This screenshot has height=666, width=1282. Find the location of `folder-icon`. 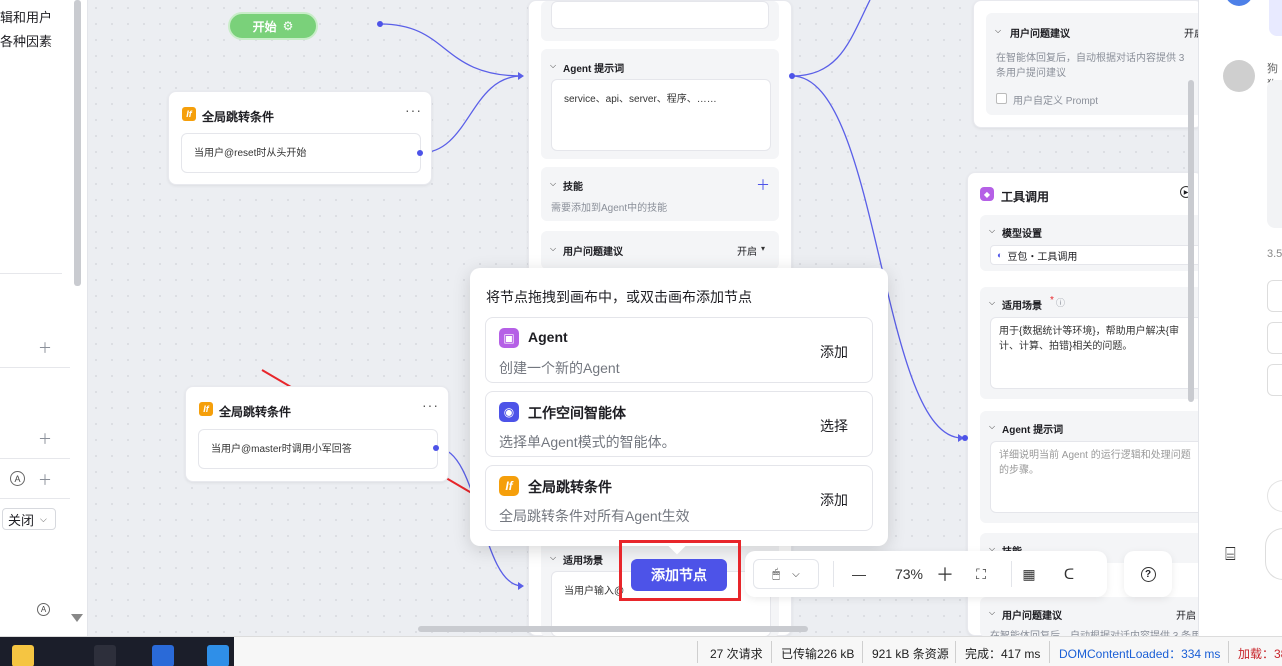

folder-icon is located at coordinates (23, 655).